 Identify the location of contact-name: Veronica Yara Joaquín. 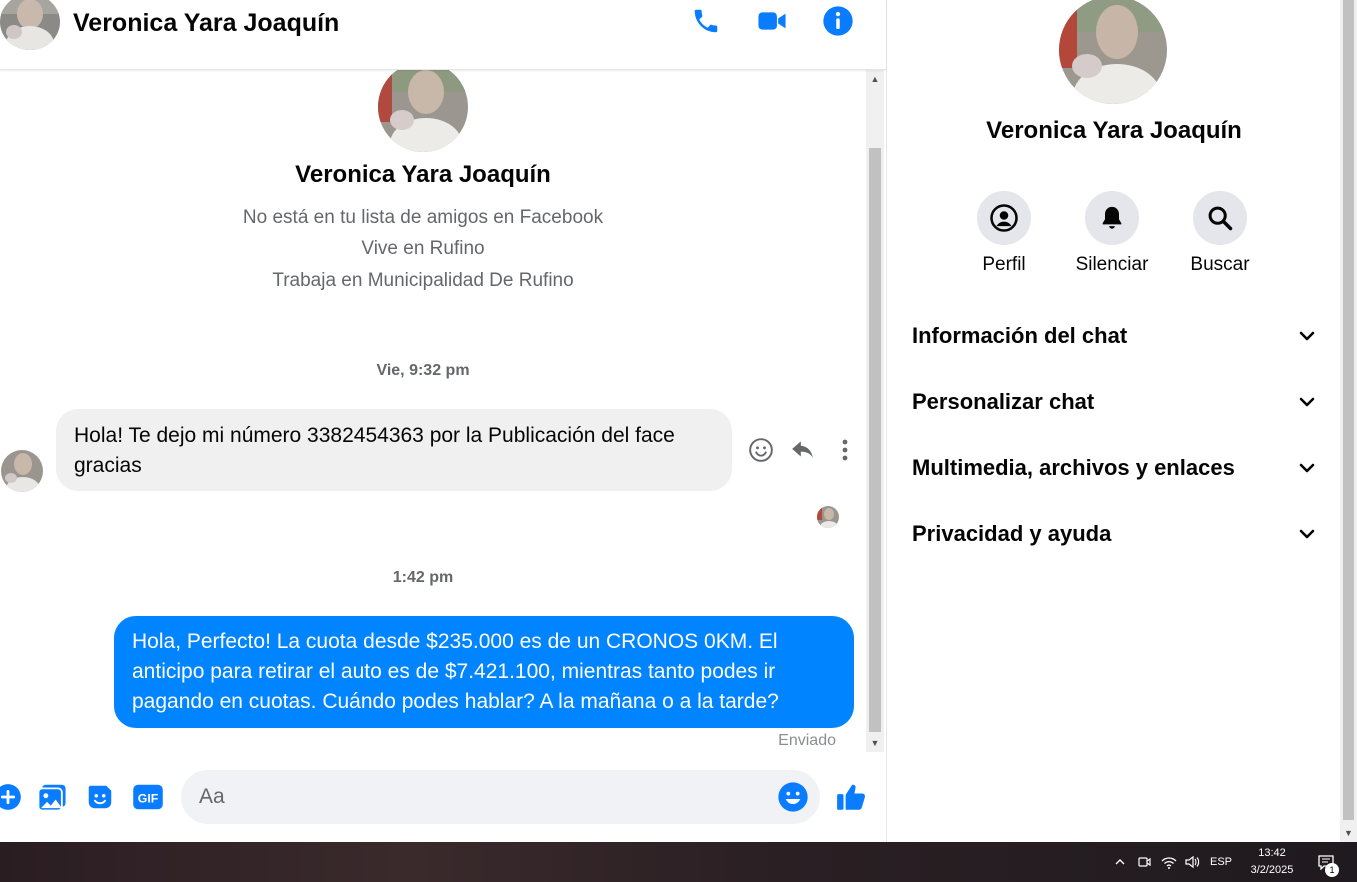
(206, 23).